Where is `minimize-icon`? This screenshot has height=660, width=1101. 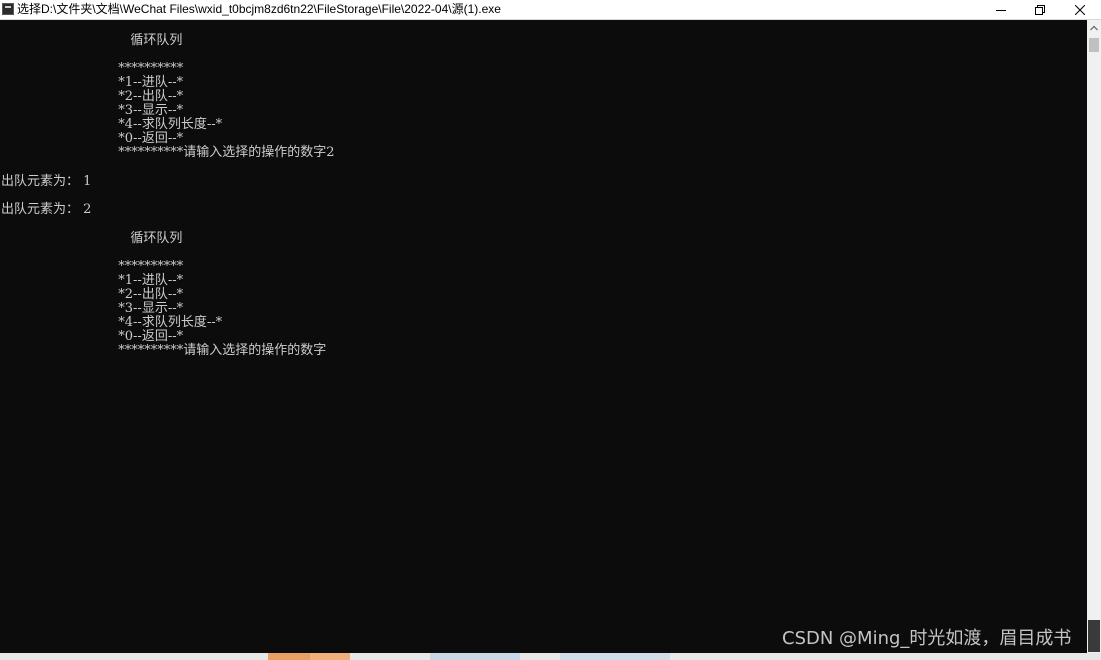 minimize-icon is located at coordinates (1001, 10).